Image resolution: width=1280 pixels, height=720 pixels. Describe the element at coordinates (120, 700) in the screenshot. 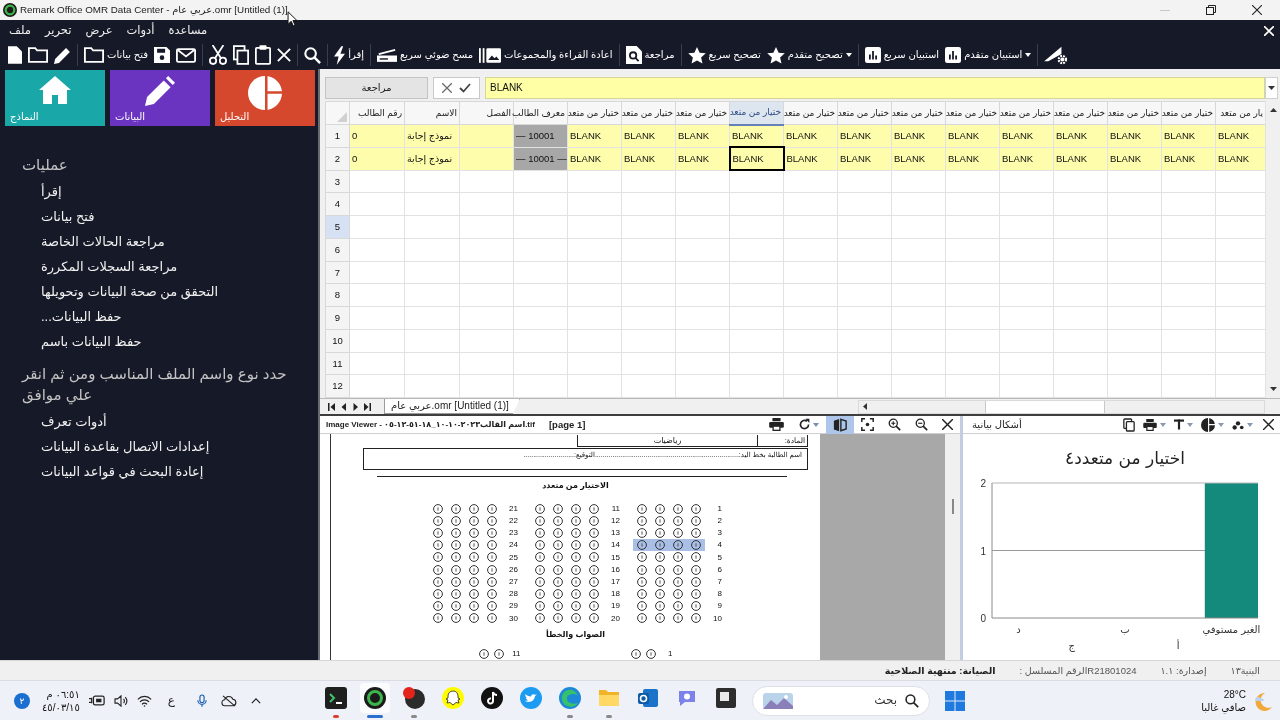

I see `speaker-icon` at that location.